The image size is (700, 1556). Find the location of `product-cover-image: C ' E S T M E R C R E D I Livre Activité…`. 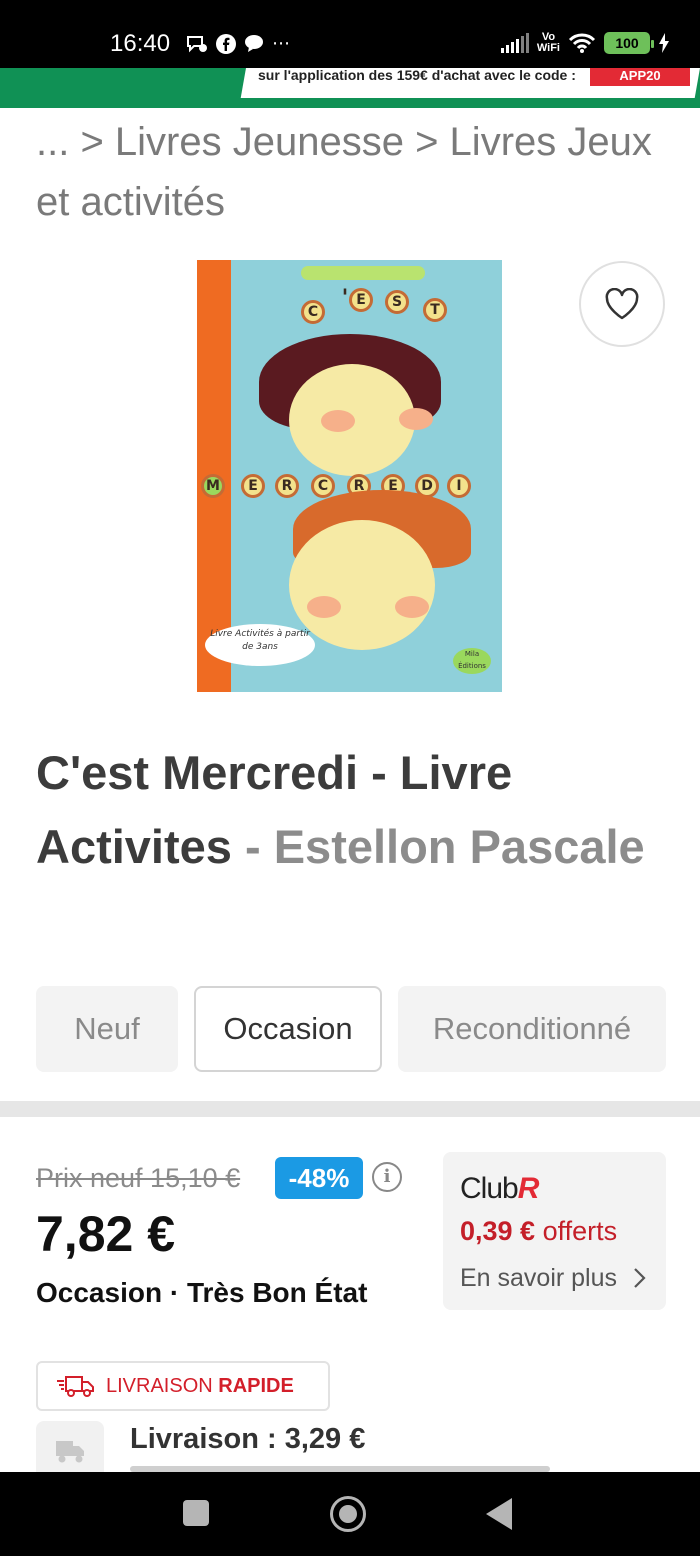

product-cover-image: C ' E S T M E R C R E D I Livre Activité… is located at coordinates (349, 476).